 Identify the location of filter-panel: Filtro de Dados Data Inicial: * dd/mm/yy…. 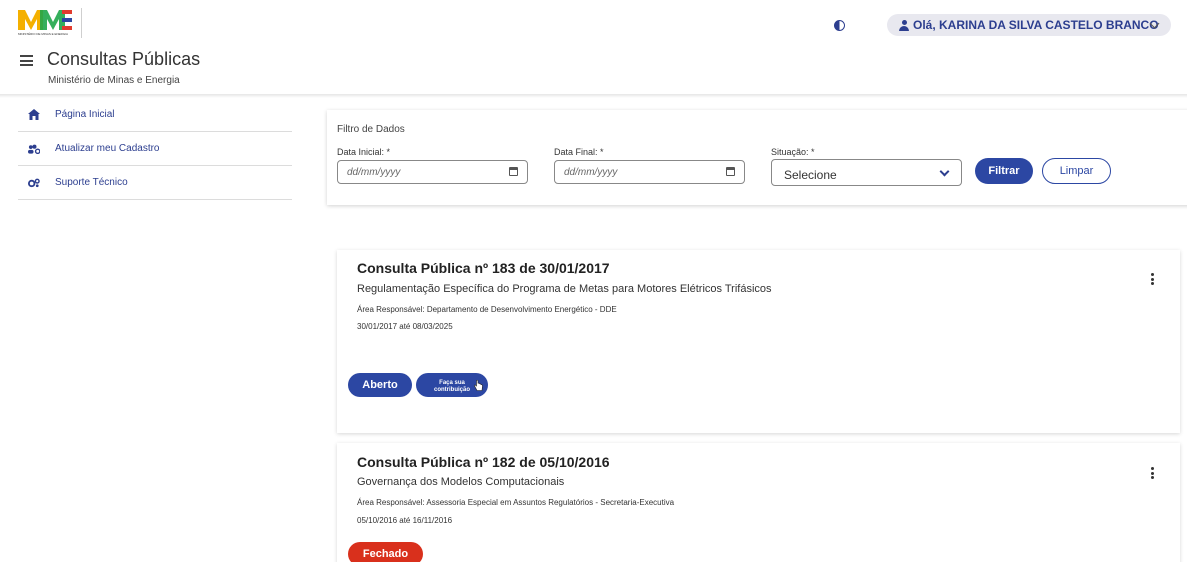
(757, 157).